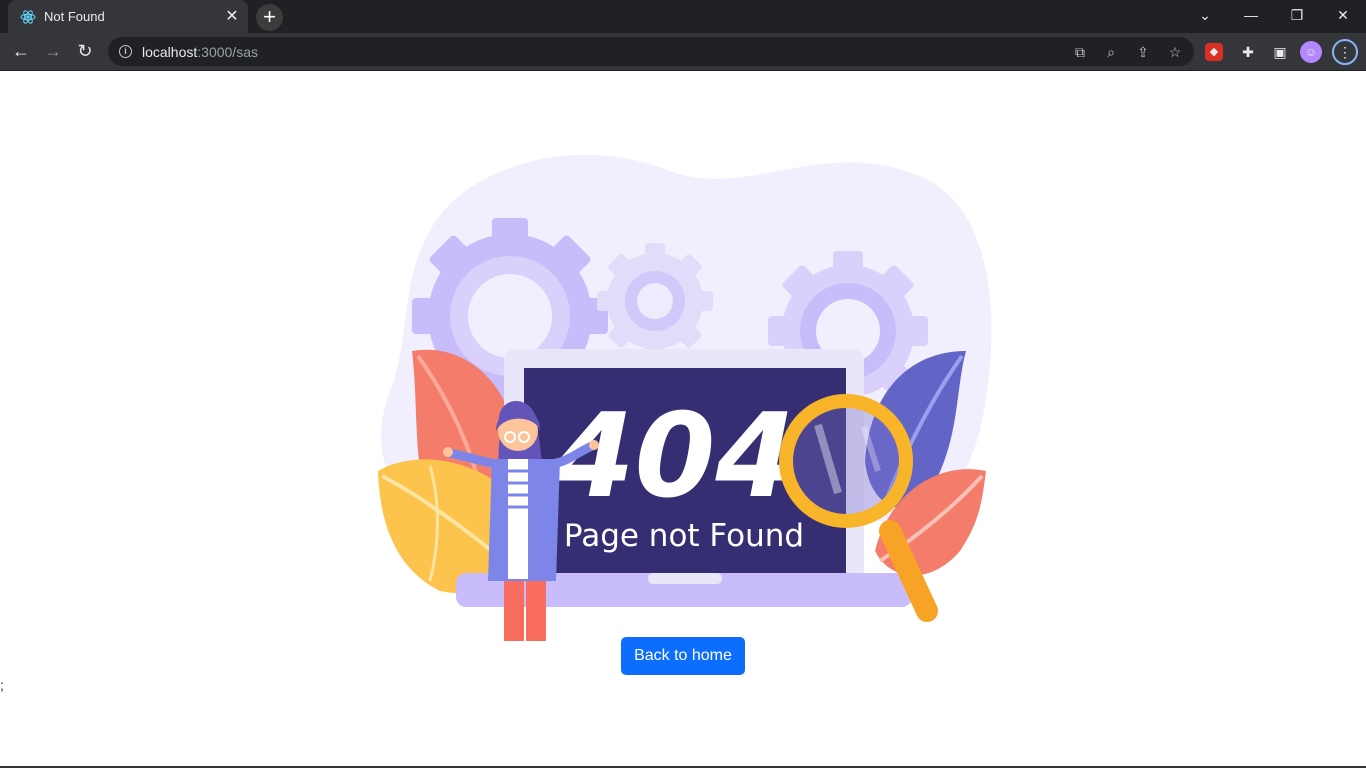  I want to click on error-code: 404, so click(674, 456).